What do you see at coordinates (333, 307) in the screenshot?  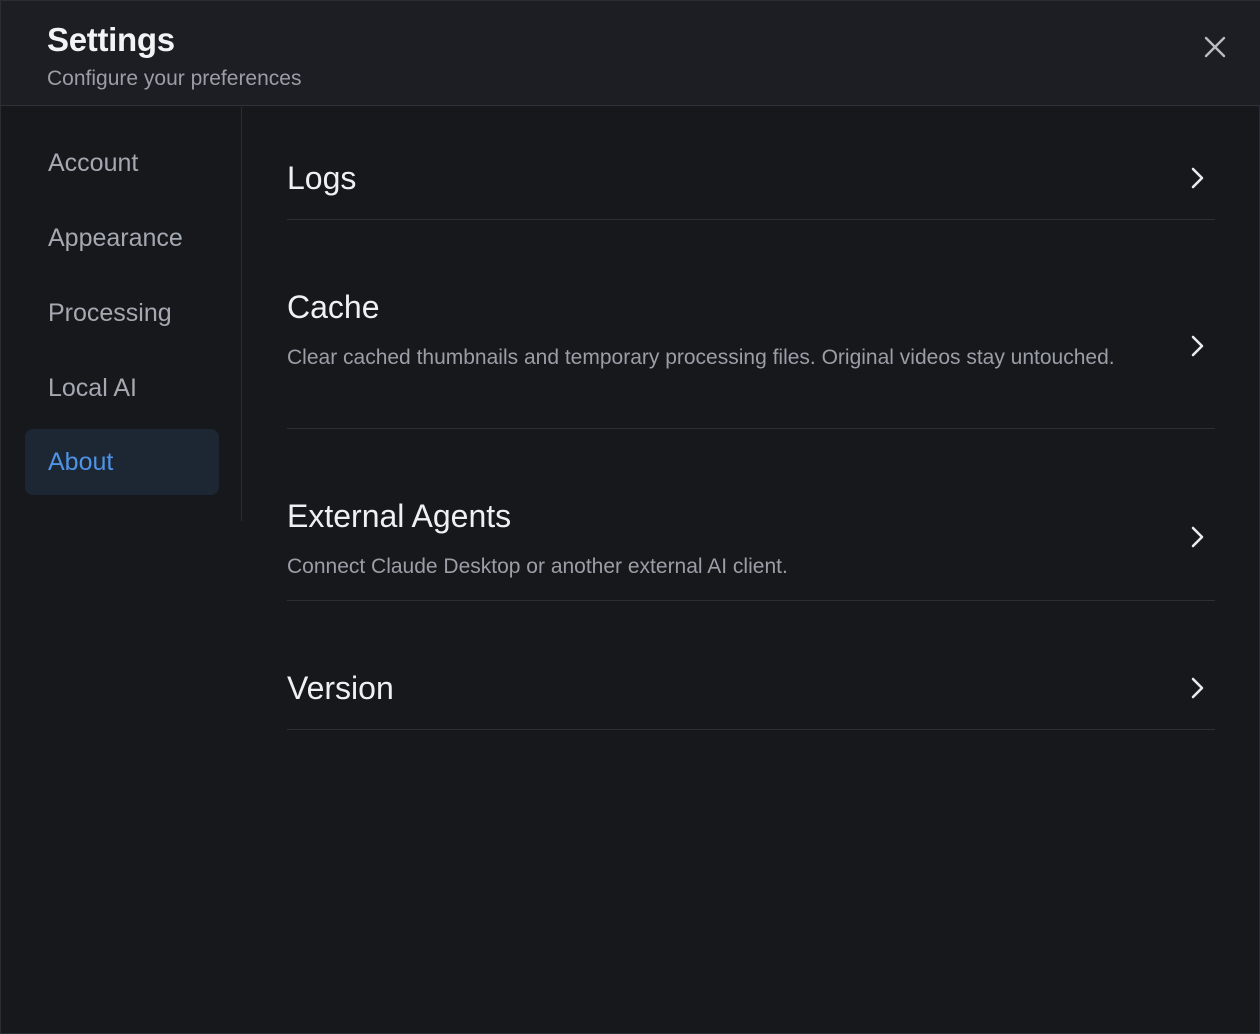 I see `row-title-cache: Cache` at bounding box center [333, 307].